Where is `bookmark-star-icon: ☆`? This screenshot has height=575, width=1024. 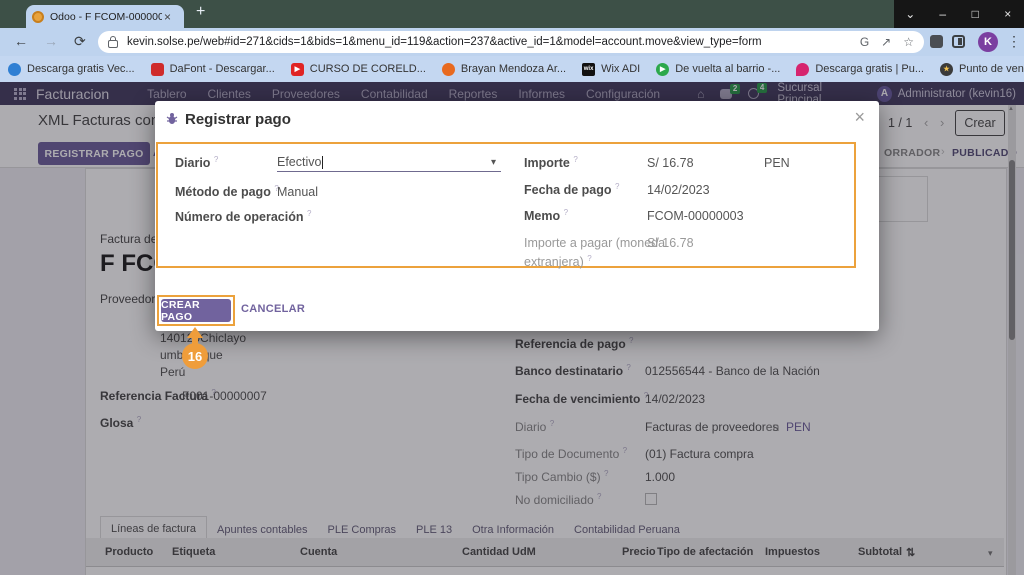 bookmark-star-icon: ☆ is located at coordinates (908, 42).